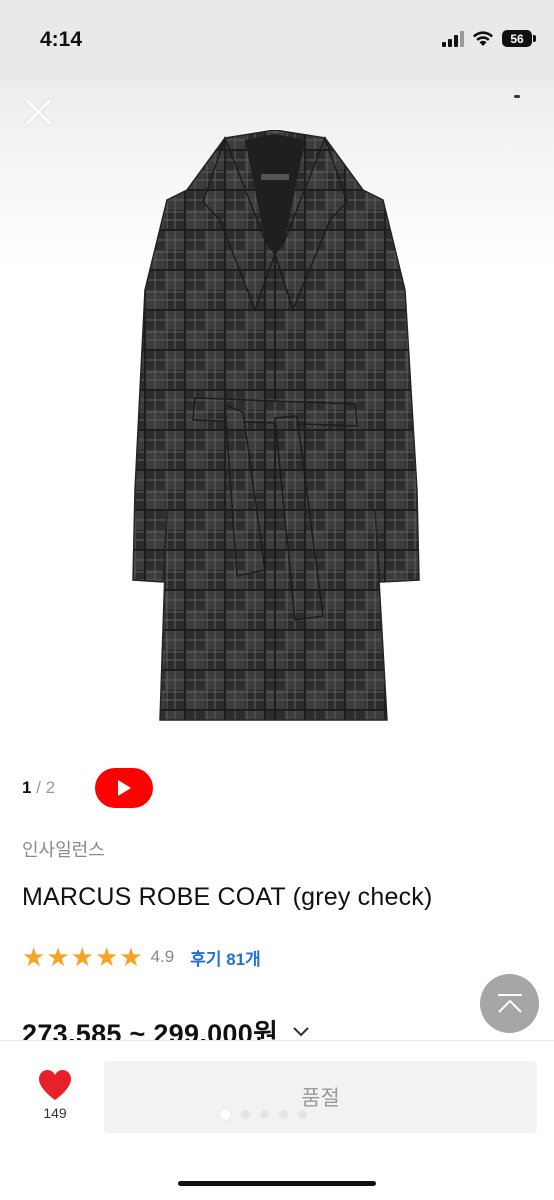 This screenshot has height=1200, width=554. What do you see at coordinates (50, 787) in the screenshot?
I see `total-pages: 2` at bounding box center [50, 787].